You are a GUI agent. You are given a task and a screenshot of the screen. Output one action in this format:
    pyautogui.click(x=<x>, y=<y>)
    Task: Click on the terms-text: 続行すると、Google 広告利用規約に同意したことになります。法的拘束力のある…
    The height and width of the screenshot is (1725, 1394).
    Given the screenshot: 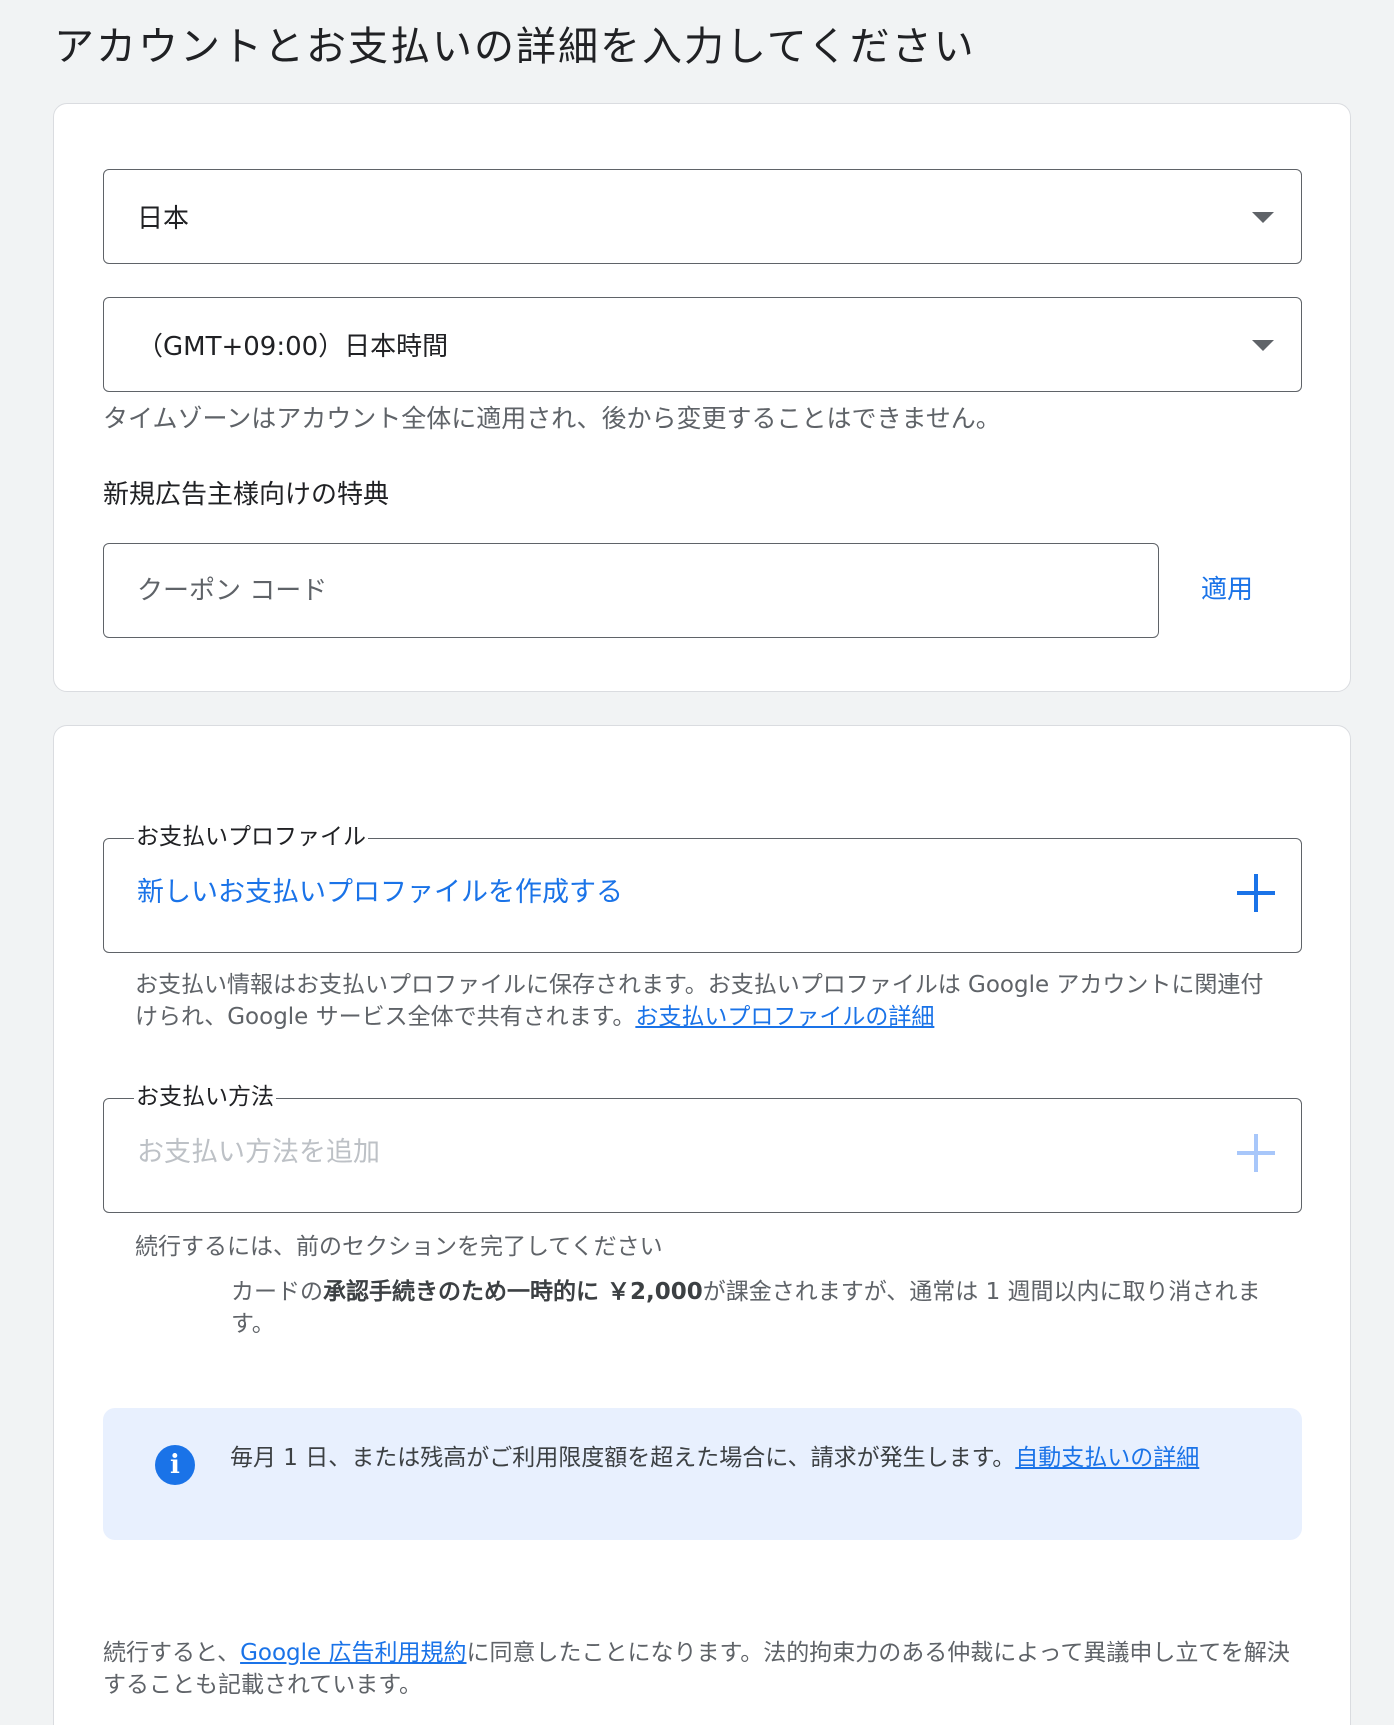 What is the action you would take?
    pyautogui.click(x=703, y=1669)
    